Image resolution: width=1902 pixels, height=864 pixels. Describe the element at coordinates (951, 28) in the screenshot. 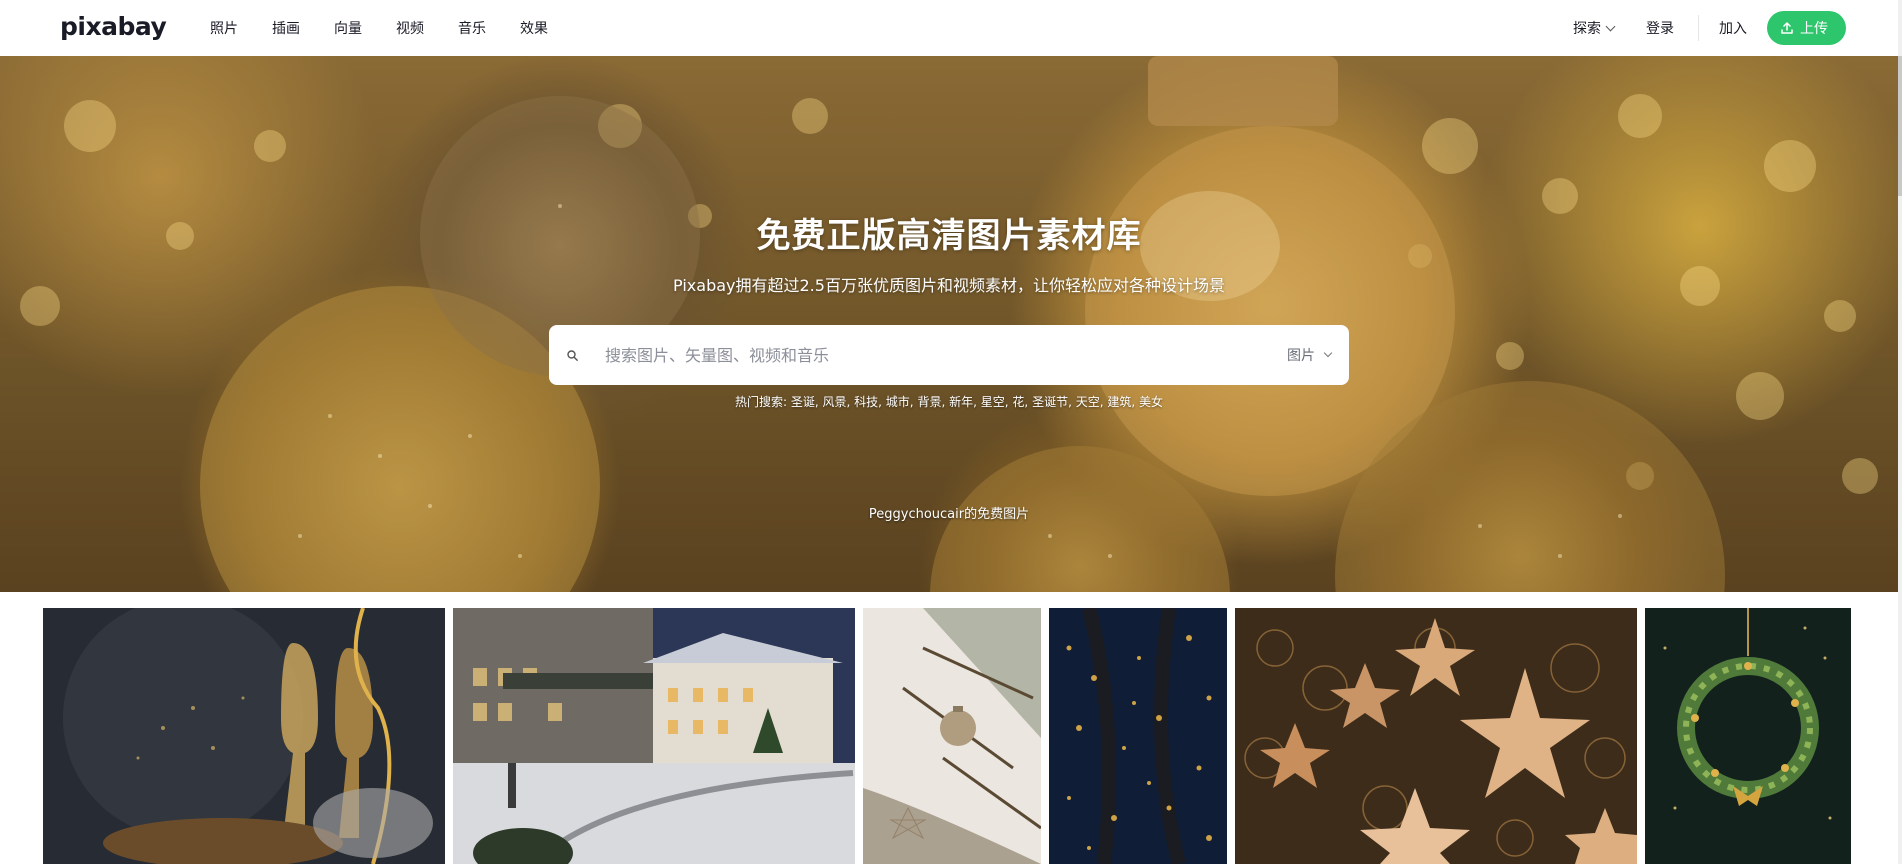

I see `top-header: pixabay 照片 插画 向量 视频 音乐 效果 探索 登录 加入 上传` at that location.